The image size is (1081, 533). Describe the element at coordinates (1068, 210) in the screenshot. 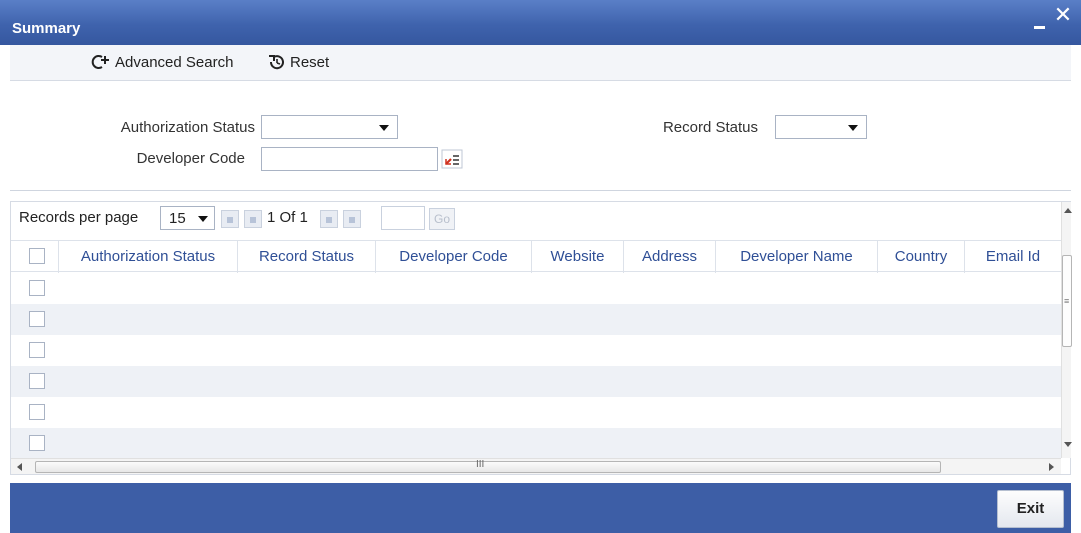

I see `scroll-up-icon` at that location.